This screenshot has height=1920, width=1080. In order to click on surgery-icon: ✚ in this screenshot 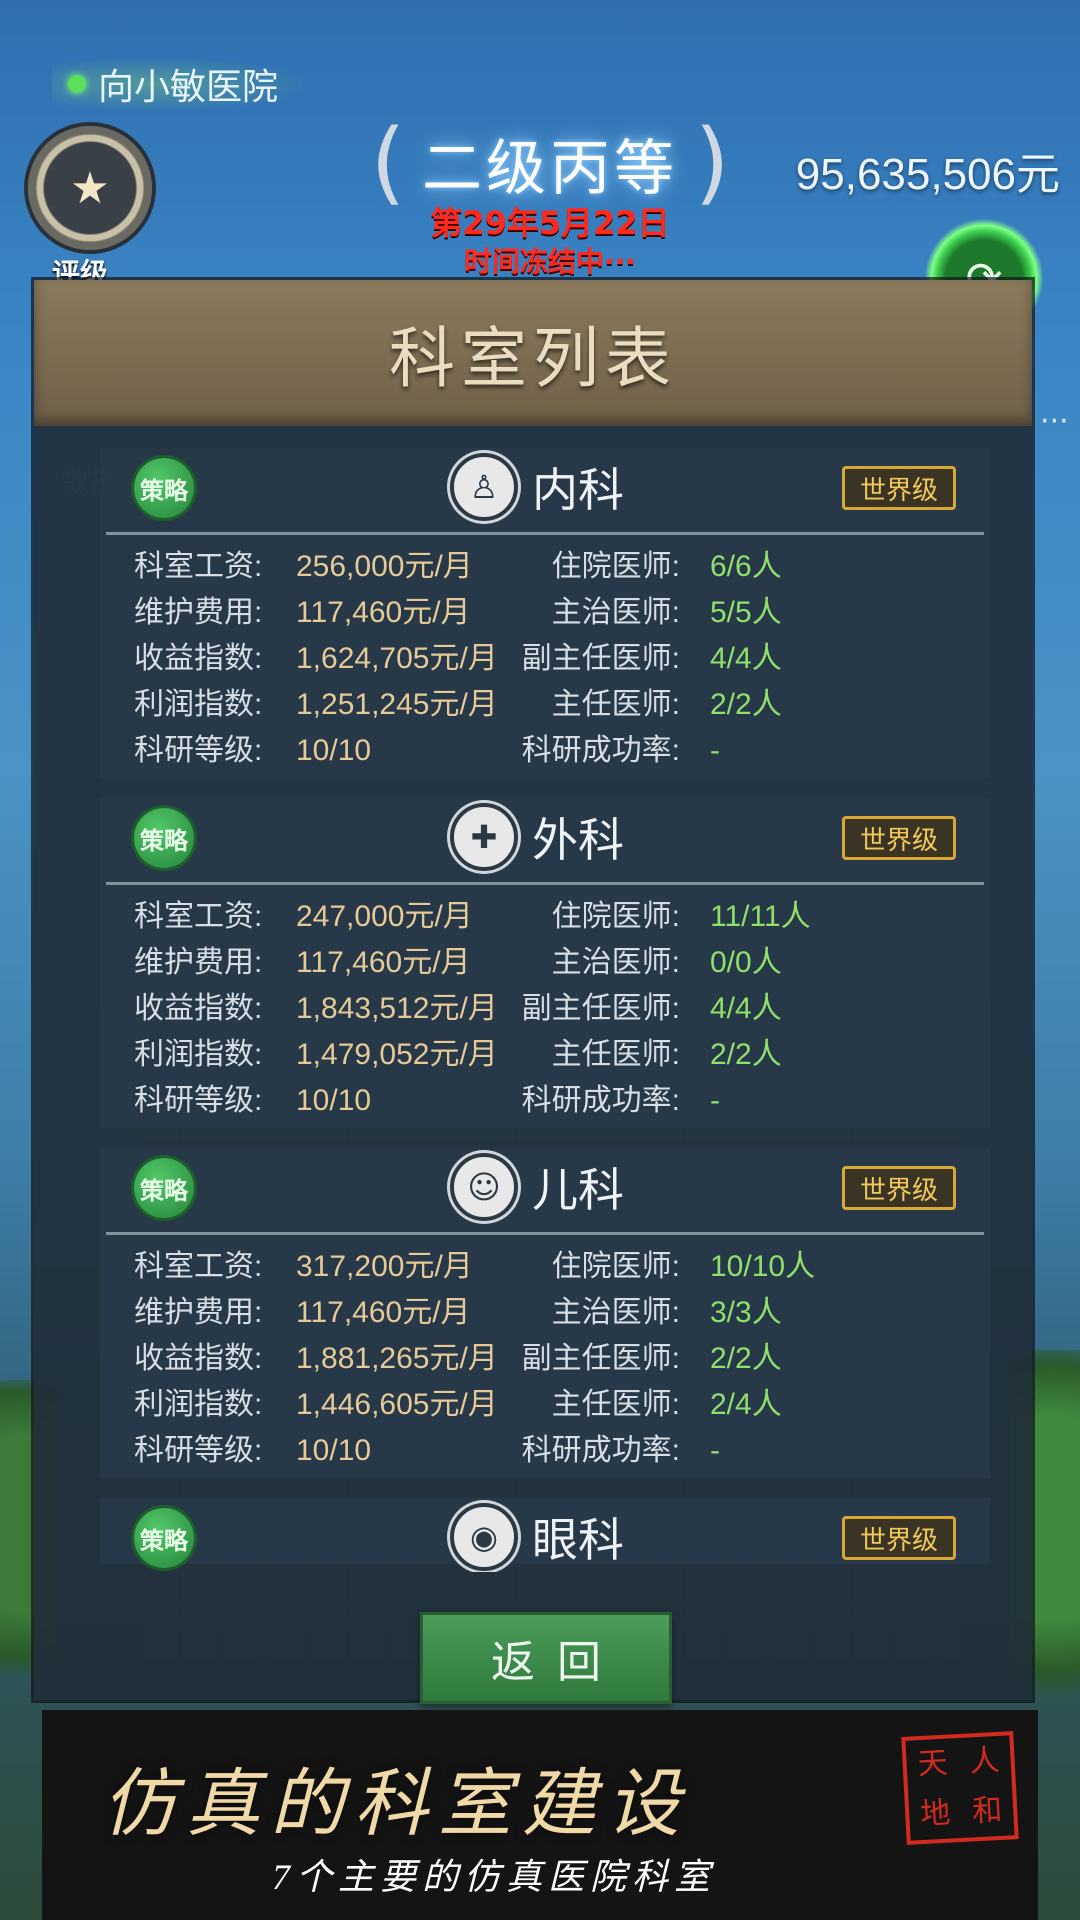, I will do `click(484, 837)`.